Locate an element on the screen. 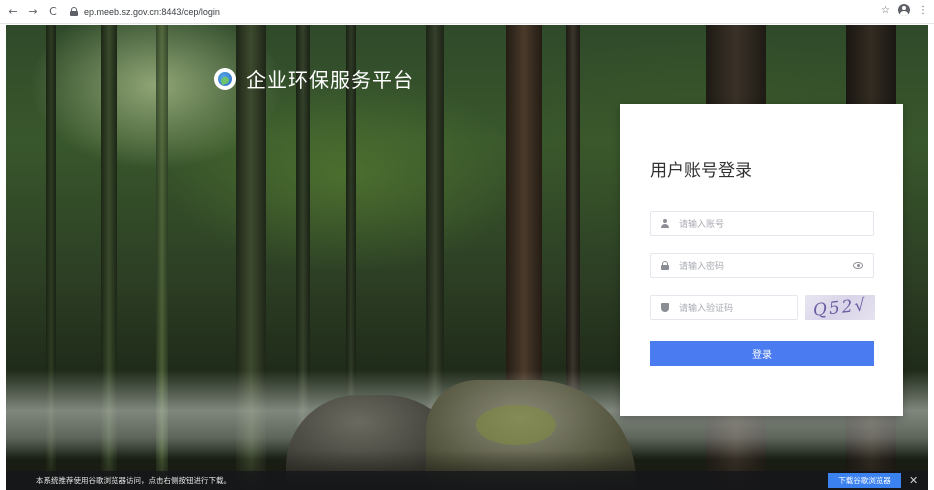  login-button: 登录 is located at coordinates (762, 353).